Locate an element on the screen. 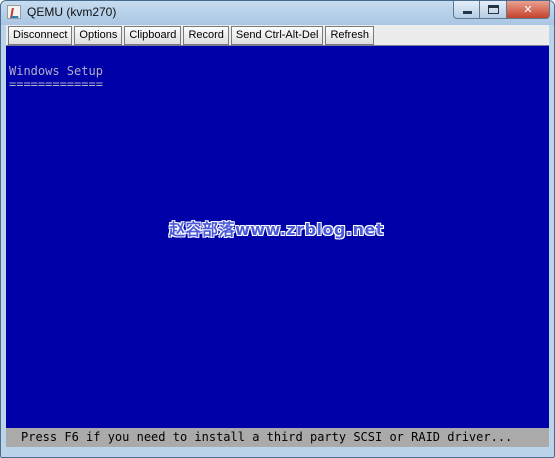 The image size is (555, 458). disconnect-button: Disconnect is located at coordinates (40, 35).